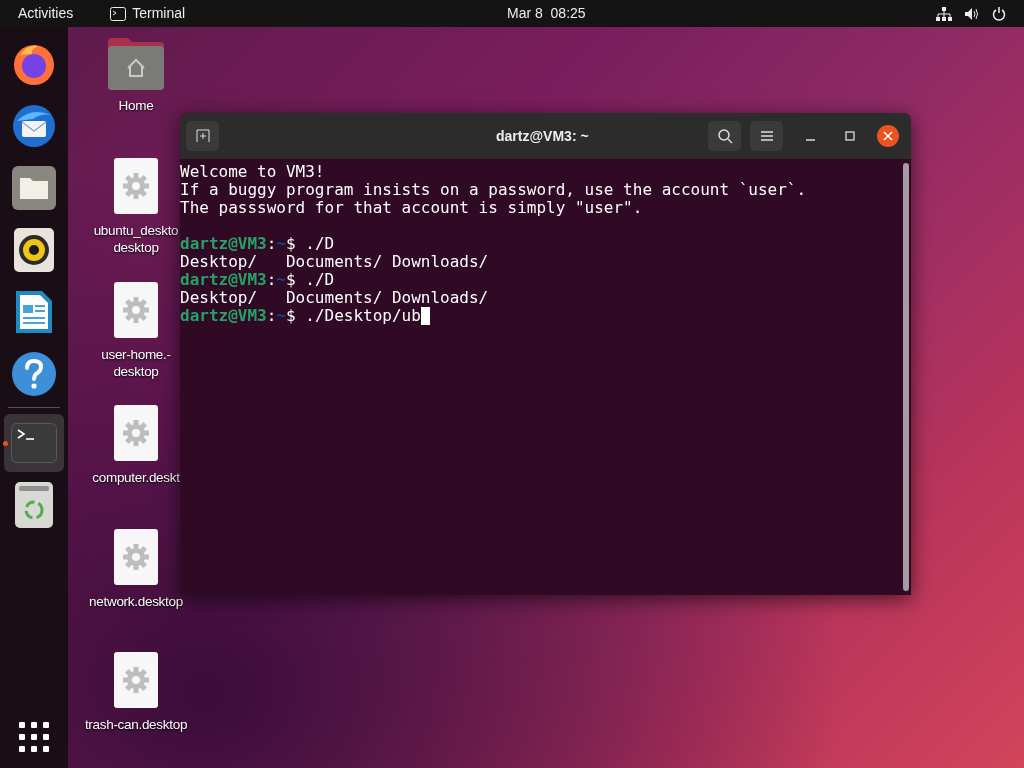 This screenshot has height=768, width=1024. Describe the element at coordinates (999, 13) in the screenshot. I see `power-icon` at that location.